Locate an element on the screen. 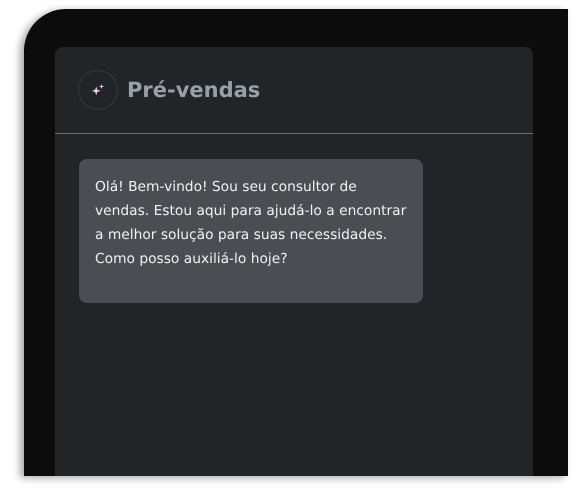 Image resolution: width=580 pixels, height=500 pixels. sparkle-icon is located at coordinates (98, 90).